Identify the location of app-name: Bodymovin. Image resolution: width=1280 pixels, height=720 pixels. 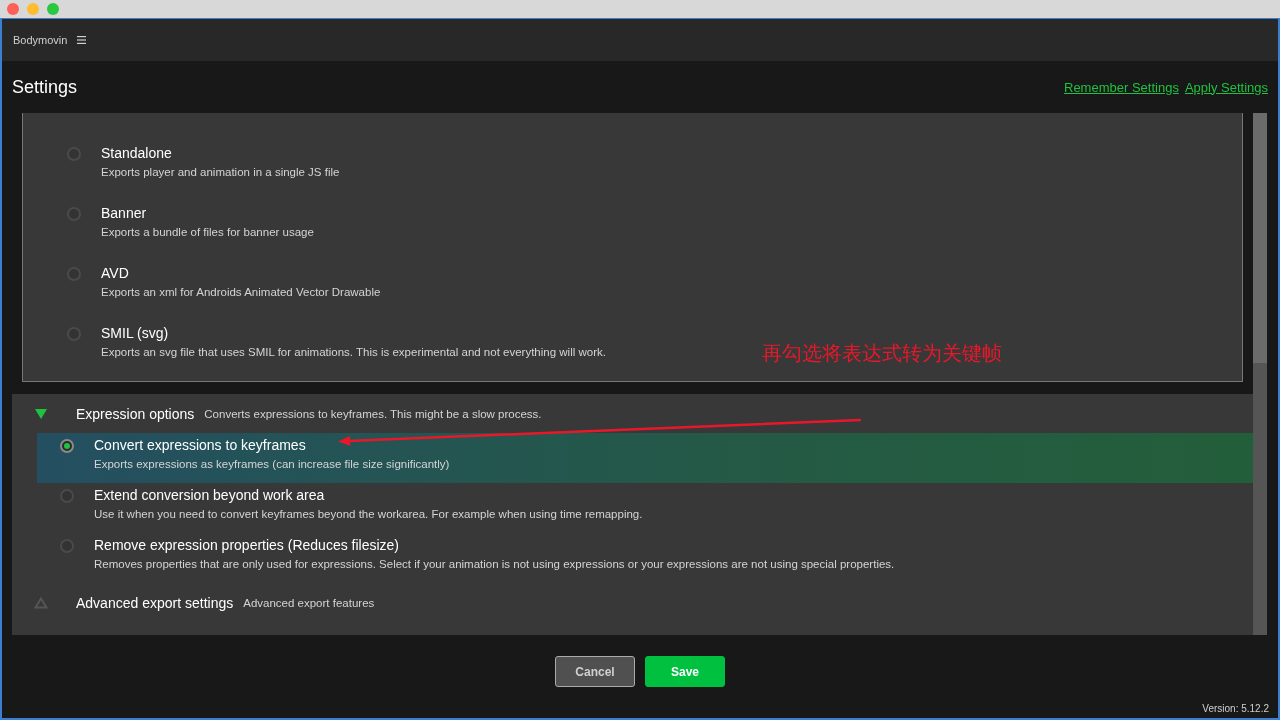
(40, 40).